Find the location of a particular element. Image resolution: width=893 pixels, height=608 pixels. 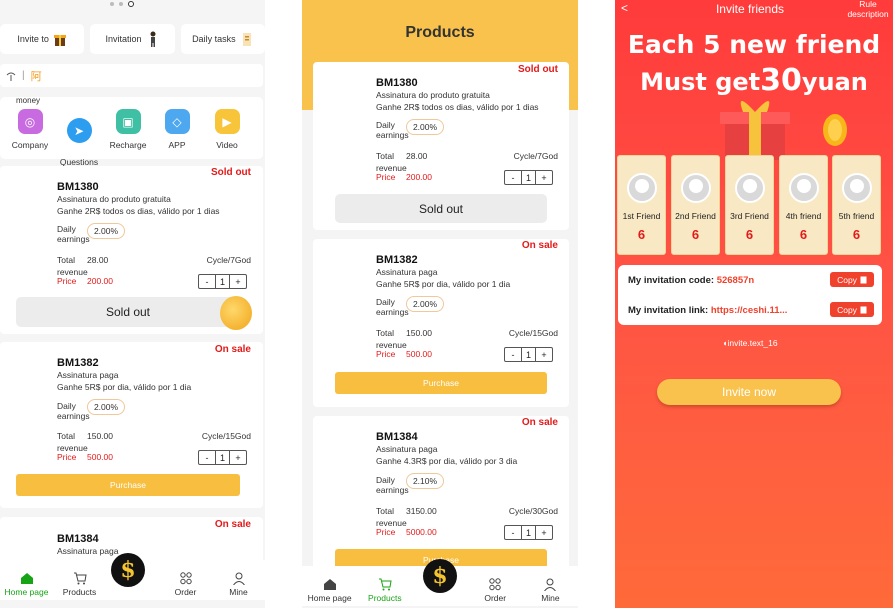

hero-amount: 30 is located at coordinates (781, 80).